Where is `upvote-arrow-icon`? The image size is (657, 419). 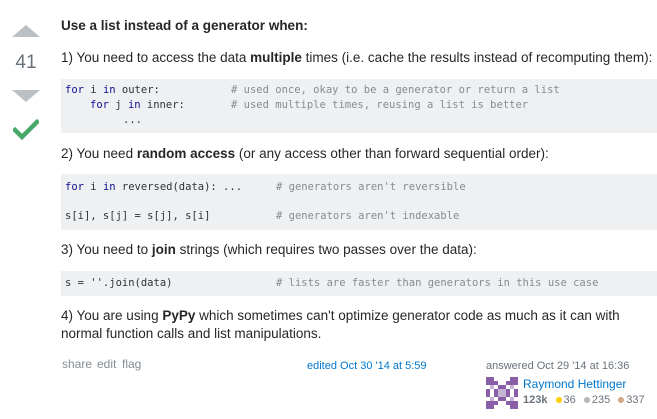 upvote-arrow-icon is located at coordinates (26, 31).